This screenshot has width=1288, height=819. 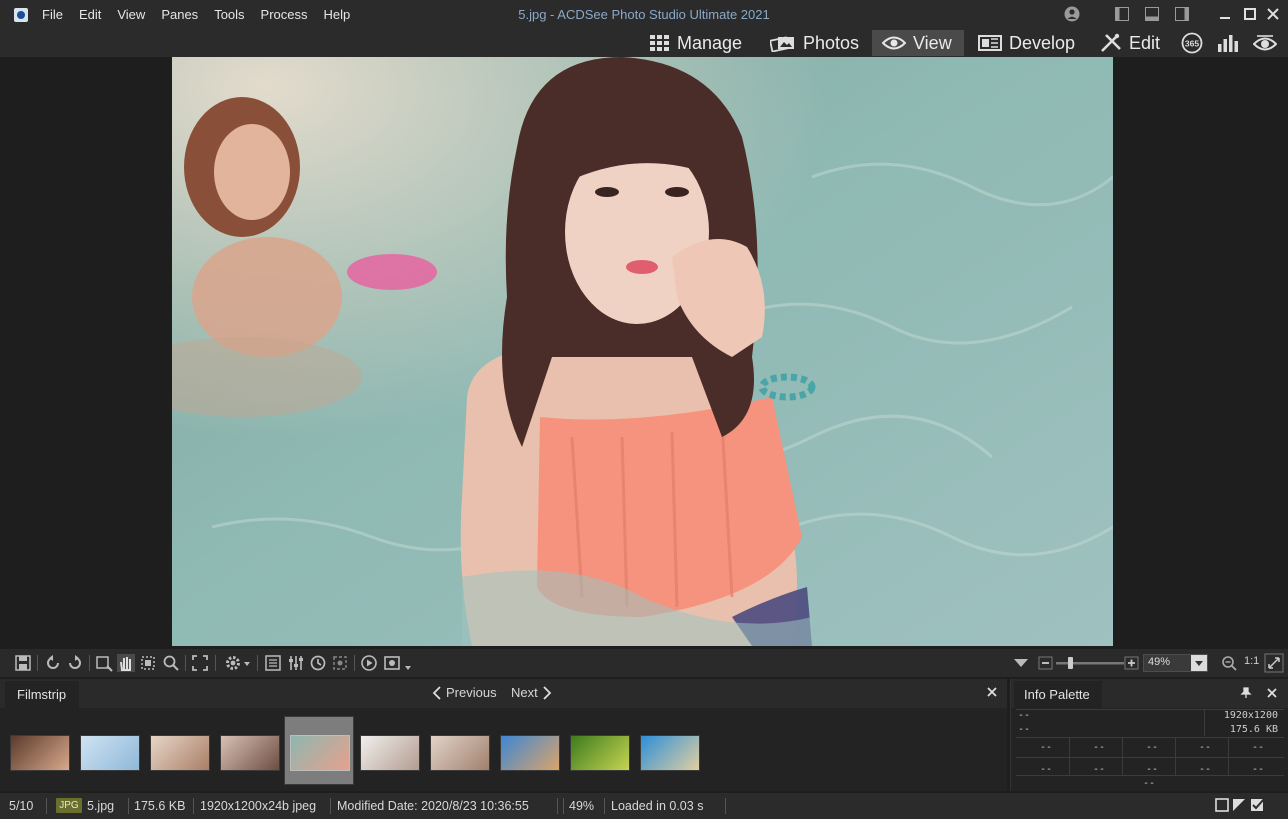 I want to click on menu-process: Process, so click(x=284, y=14).